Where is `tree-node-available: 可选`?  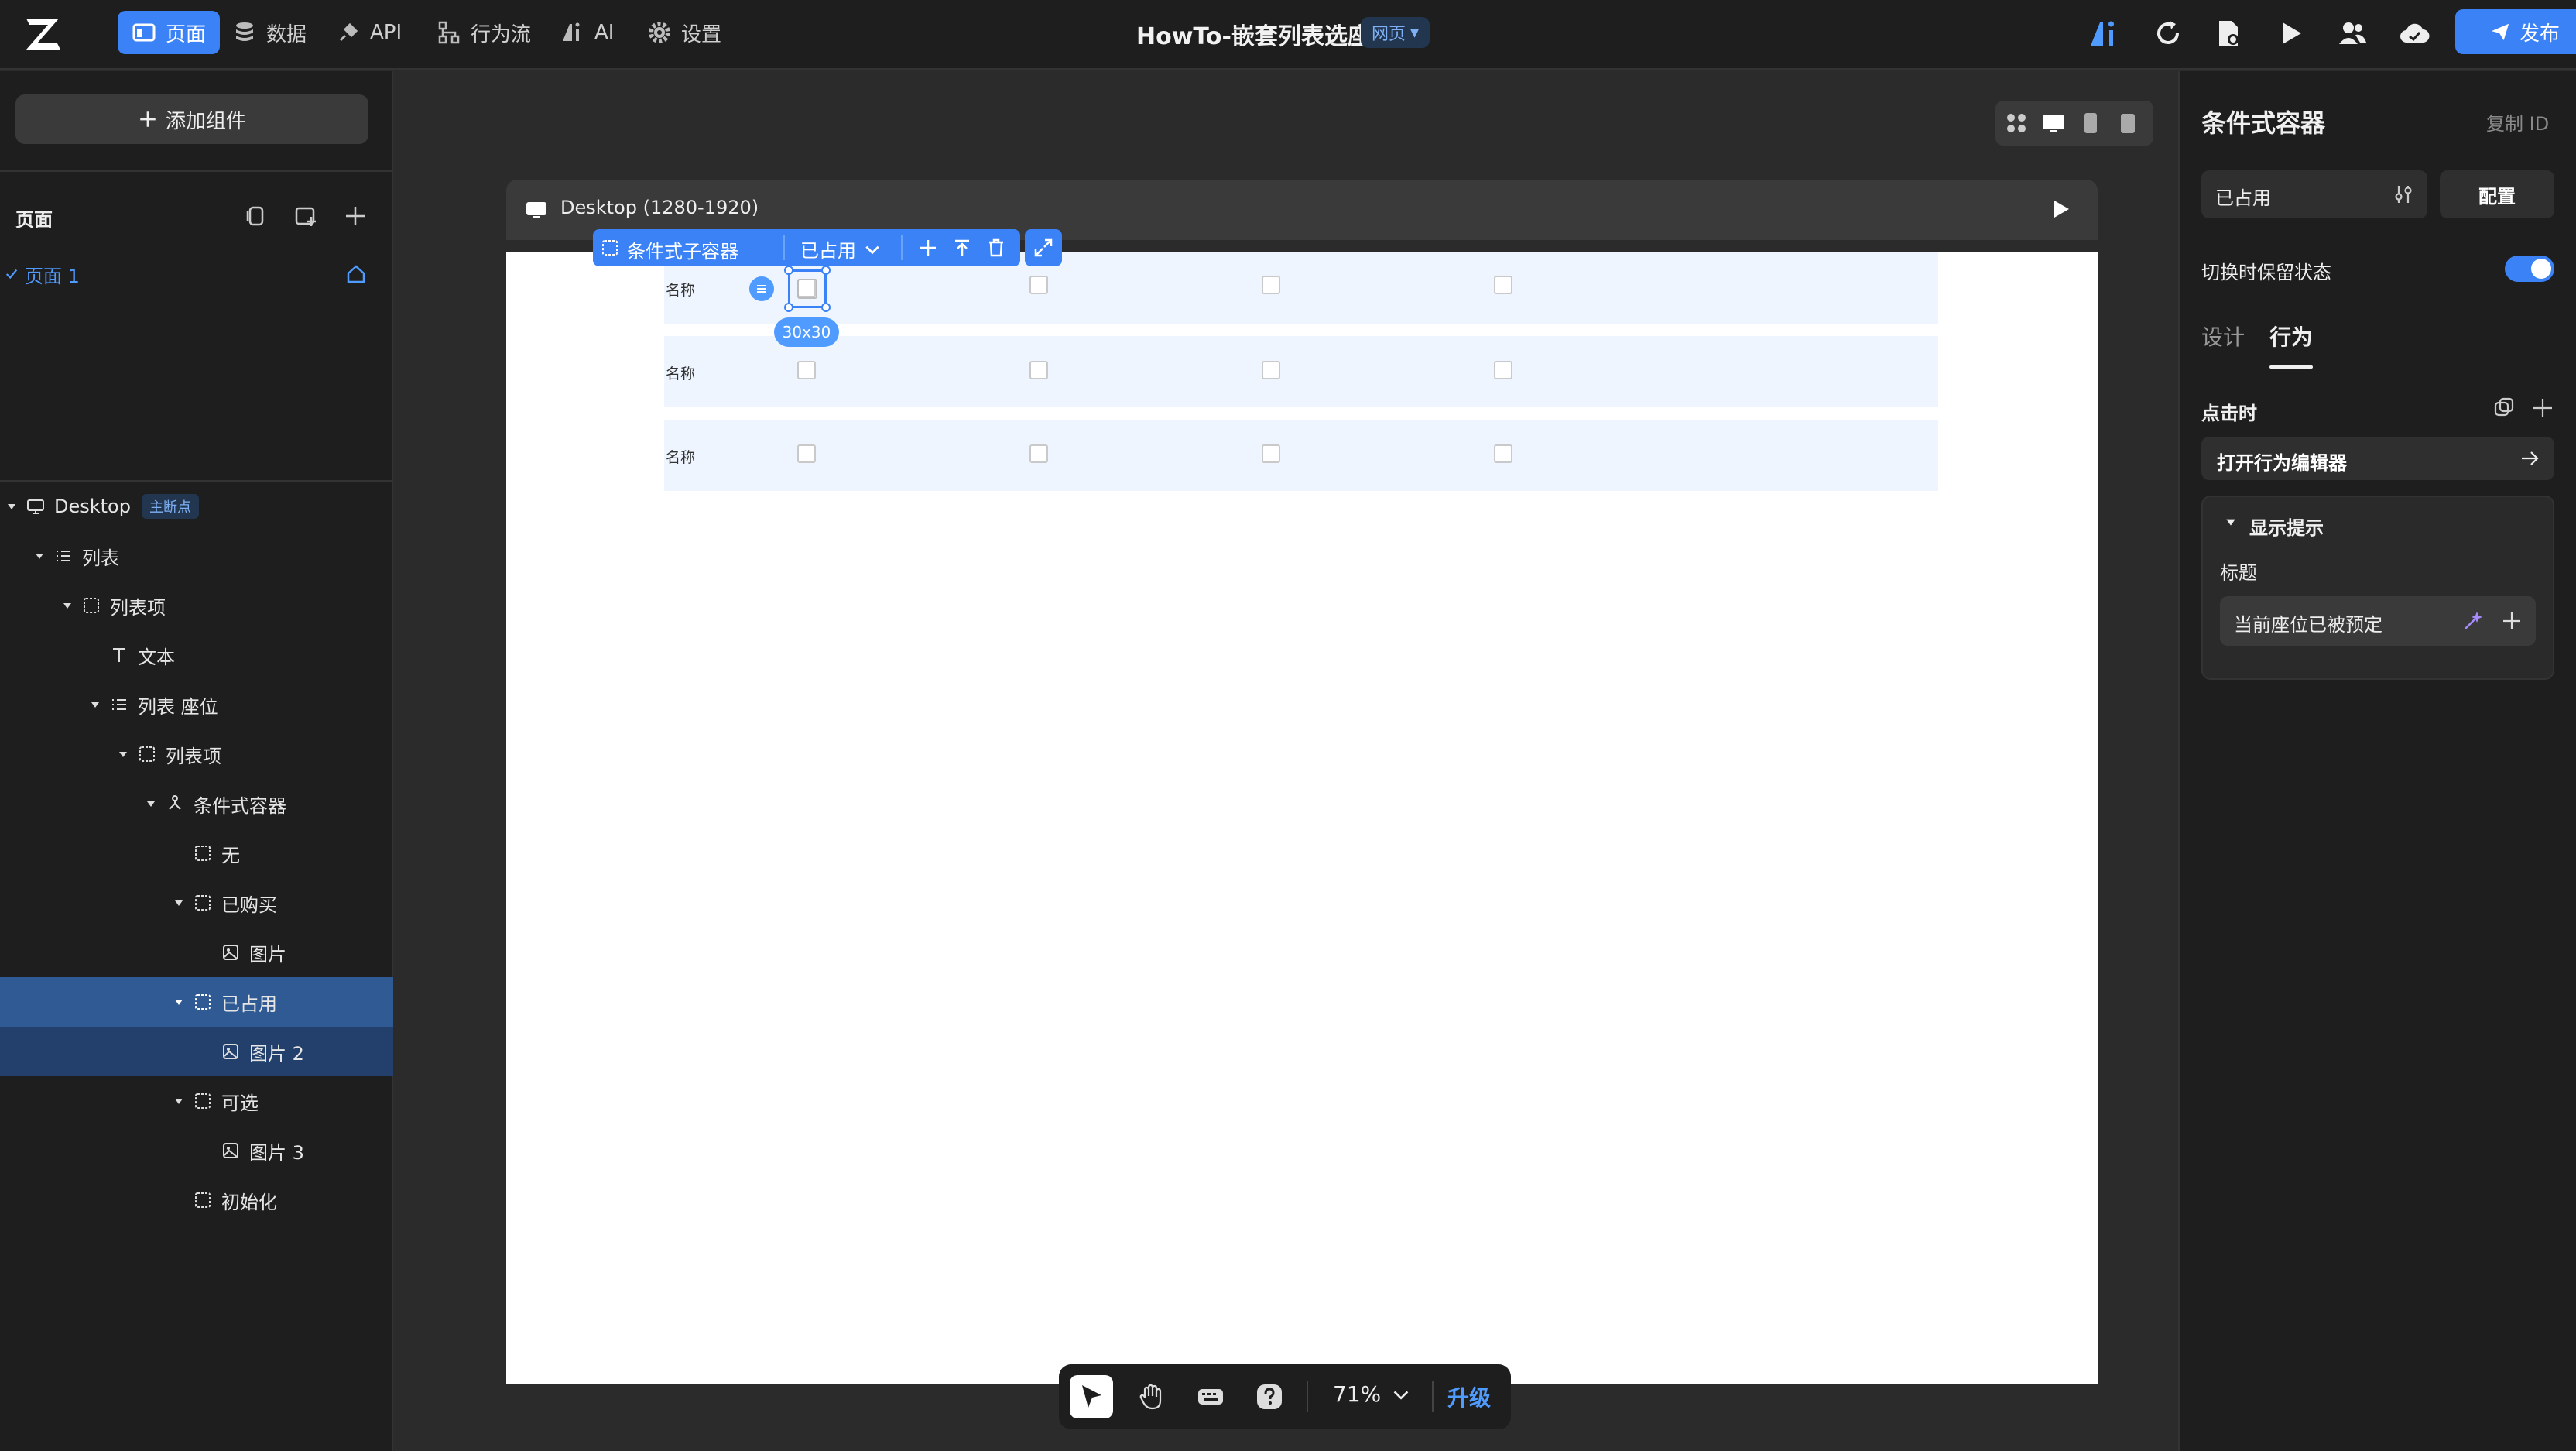
tree-node-available: 可选 is located at coordinates (196, 1101).